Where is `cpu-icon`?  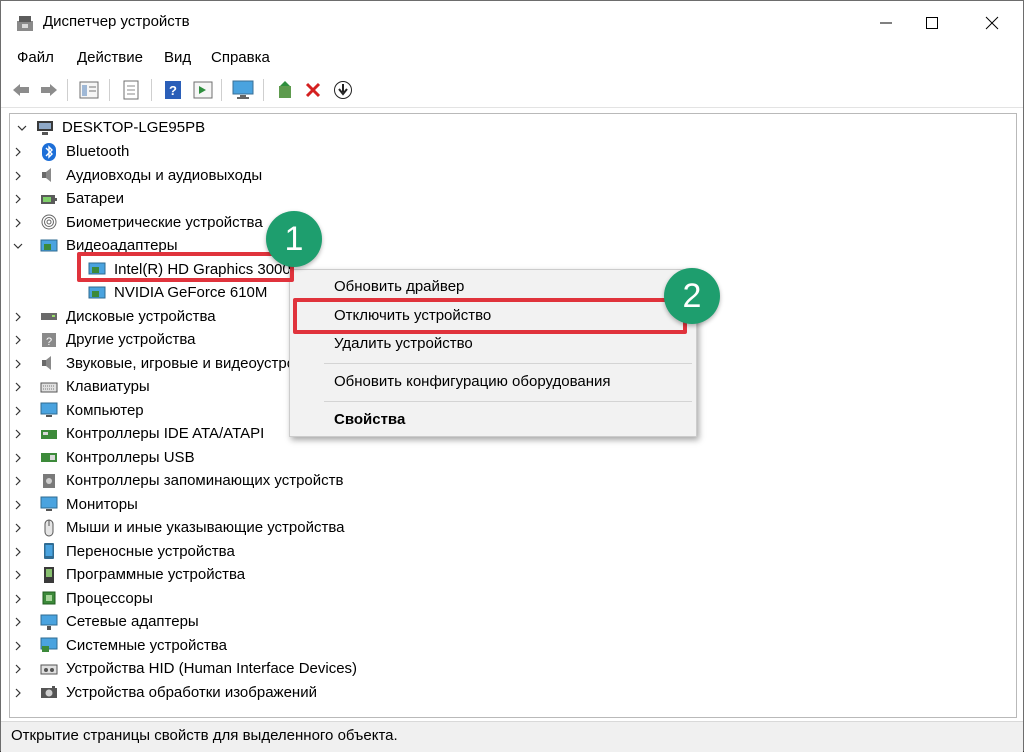 cpu-icon is located at coordinates (49, 598).